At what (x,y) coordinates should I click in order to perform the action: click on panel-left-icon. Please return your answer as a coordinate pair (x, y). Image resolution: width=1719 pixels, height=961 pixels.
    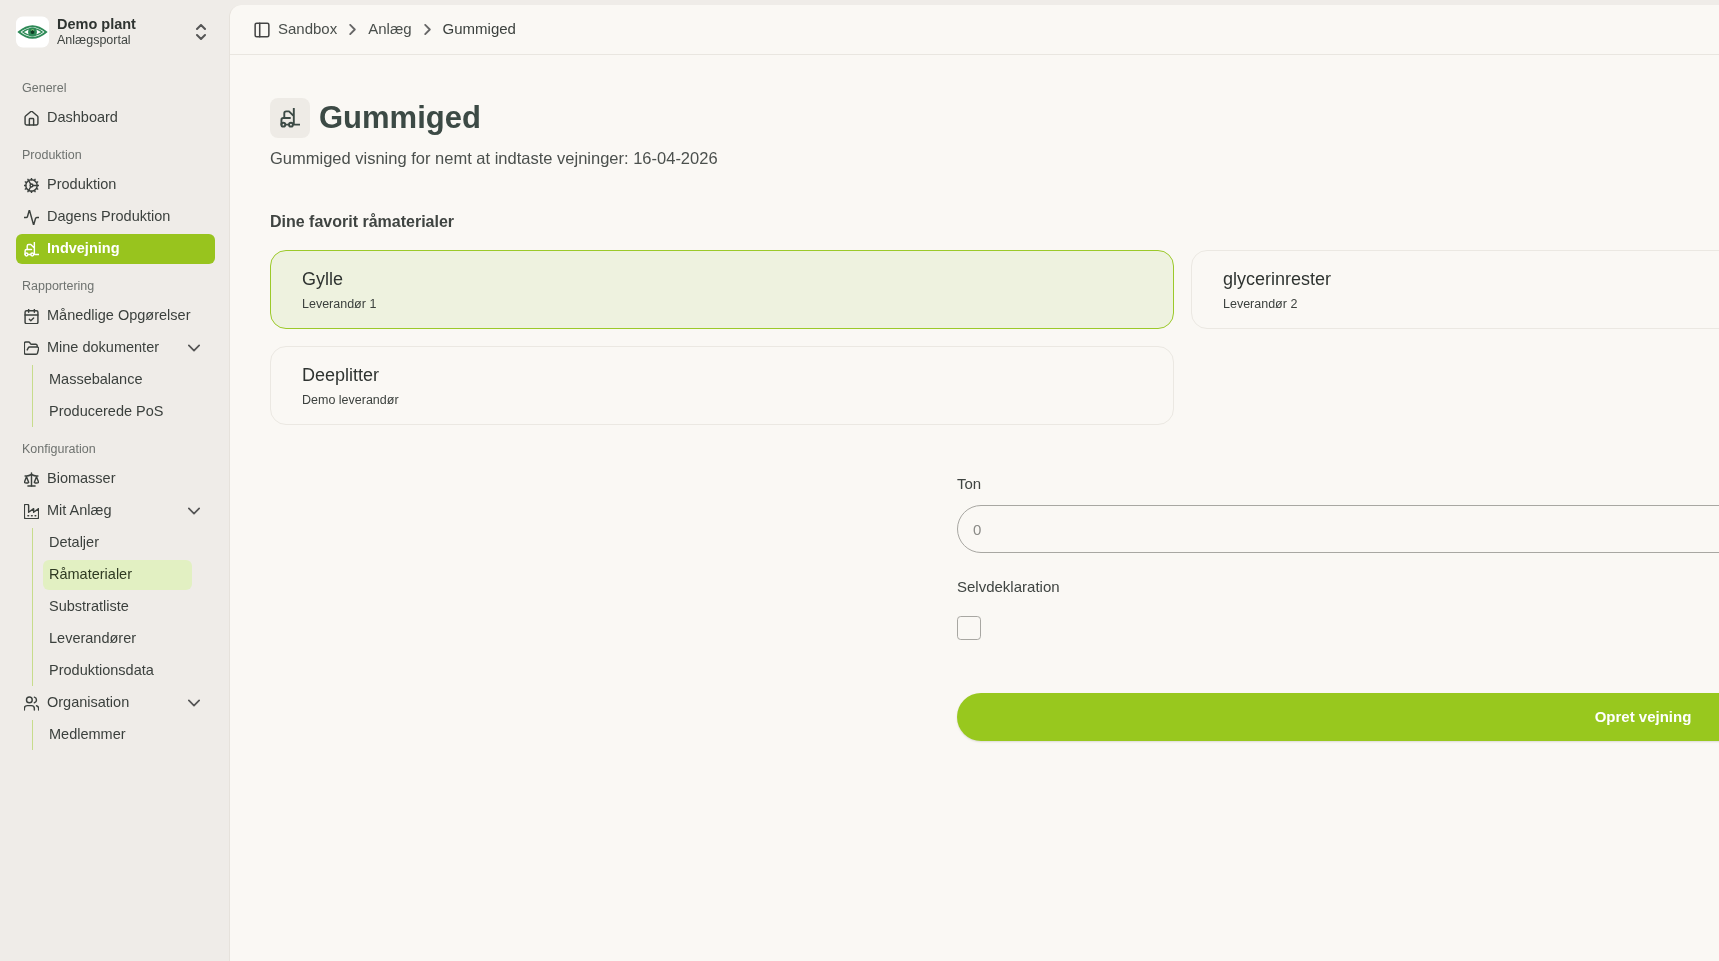
    Looking at the image, I should click on (262, 29).